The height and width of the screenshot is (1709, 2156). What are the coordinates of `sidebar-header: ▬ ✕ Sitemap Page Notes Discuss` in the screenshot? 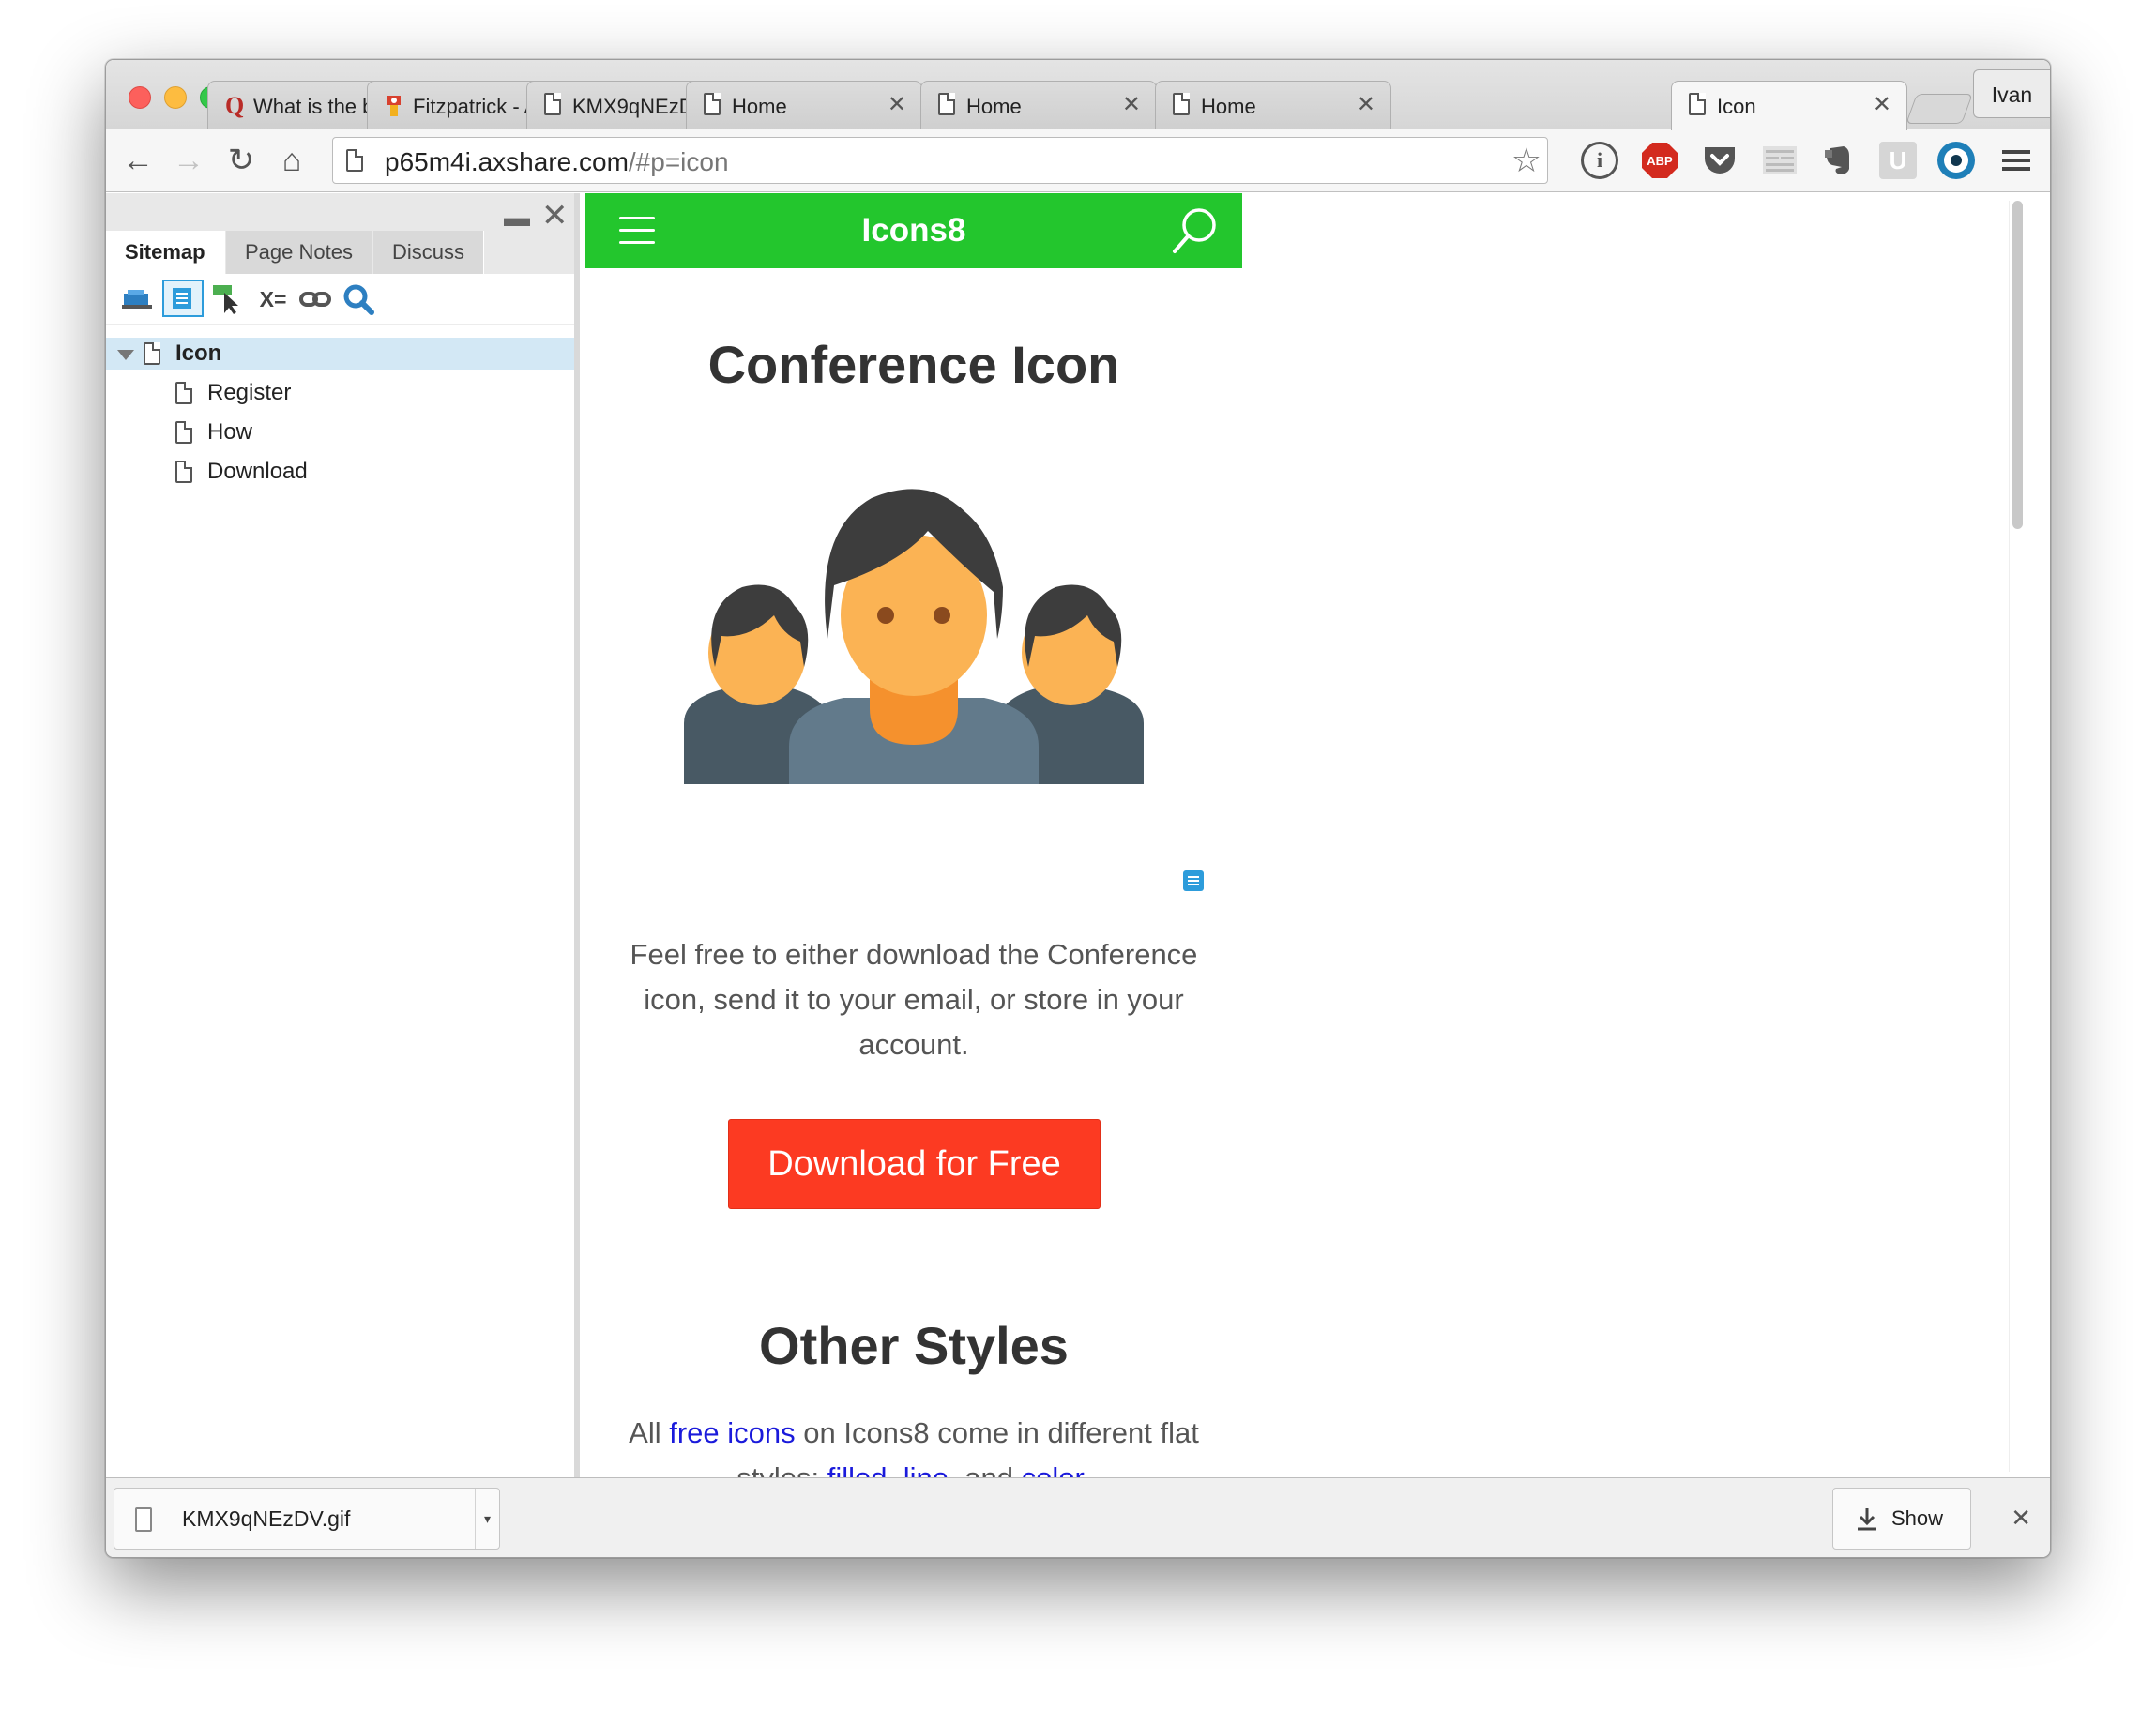 It's located at (340, 233).